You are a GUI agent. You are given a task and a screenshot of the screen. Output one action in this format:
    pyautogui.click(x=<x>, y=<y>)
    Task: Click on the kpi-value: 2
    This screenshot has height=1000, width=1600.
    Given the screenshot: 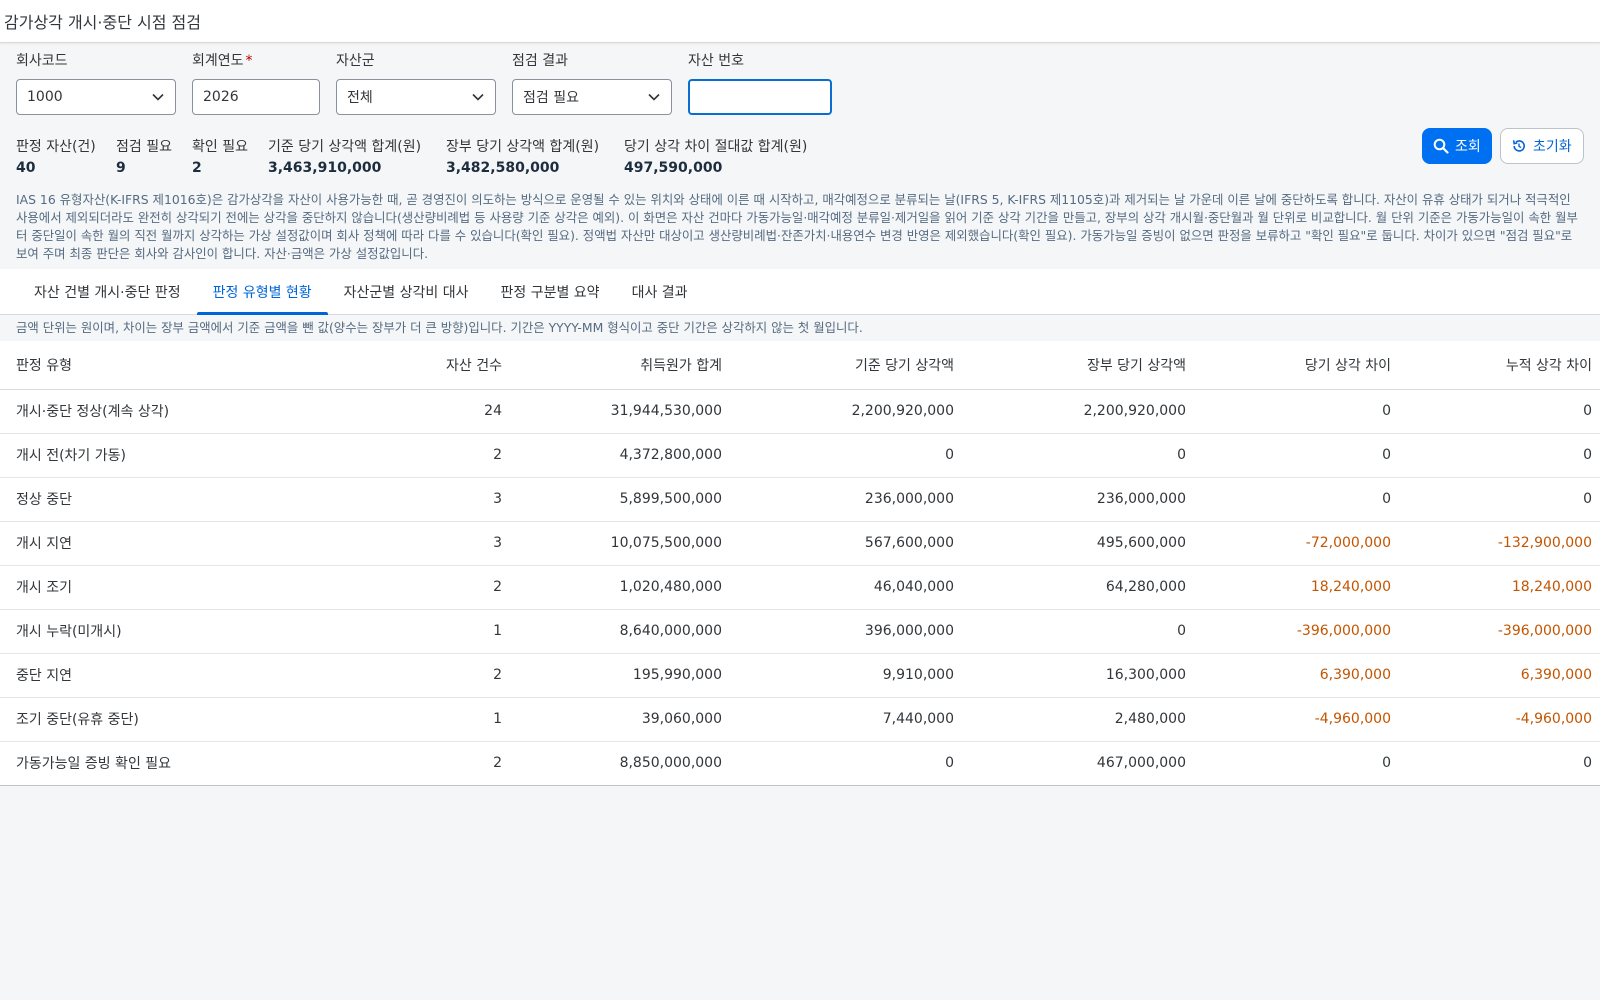 What is the action you would take?
    pyautogui.click(x=197, y=168)
    